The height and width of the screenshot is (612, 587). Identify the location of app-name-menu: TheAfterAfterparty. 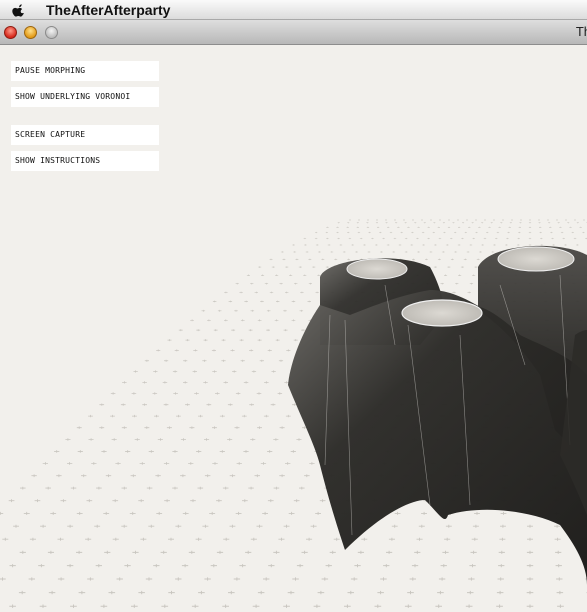
(108, 10).